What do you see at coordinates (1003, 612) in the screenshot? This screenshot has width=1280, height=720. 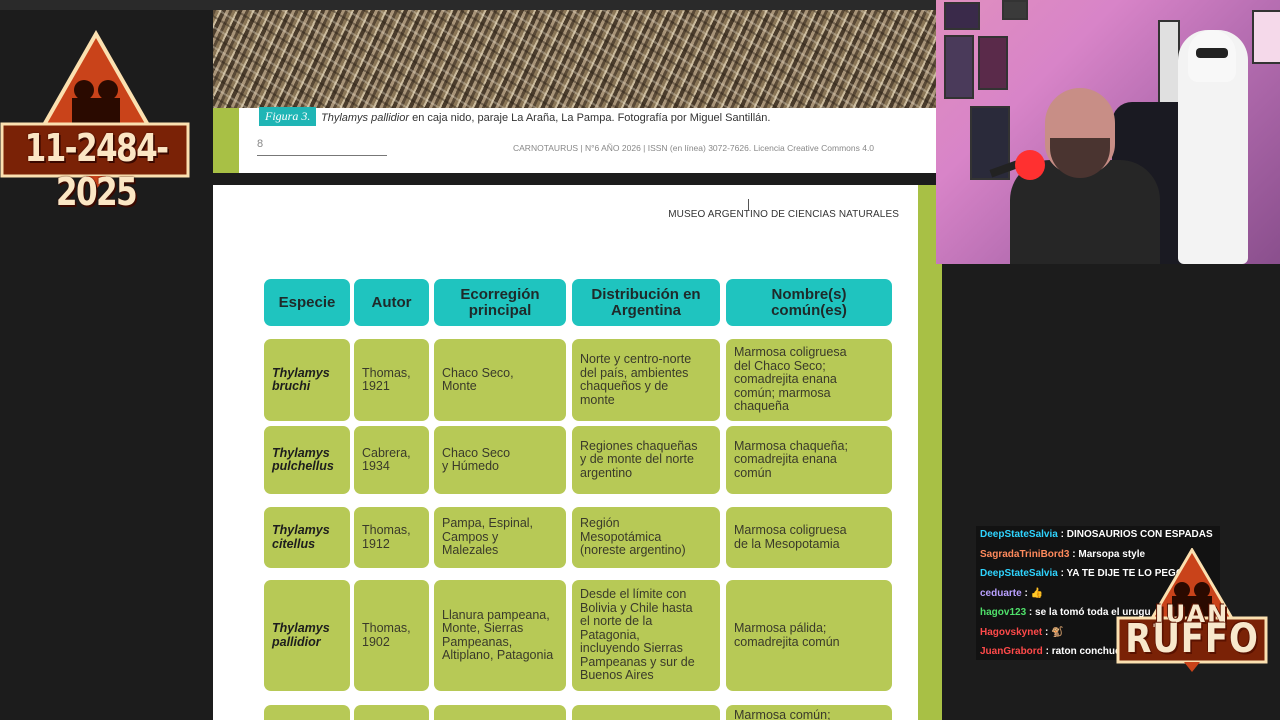 I see `chat-username: hagov123` at bounding box center [1003, 612].